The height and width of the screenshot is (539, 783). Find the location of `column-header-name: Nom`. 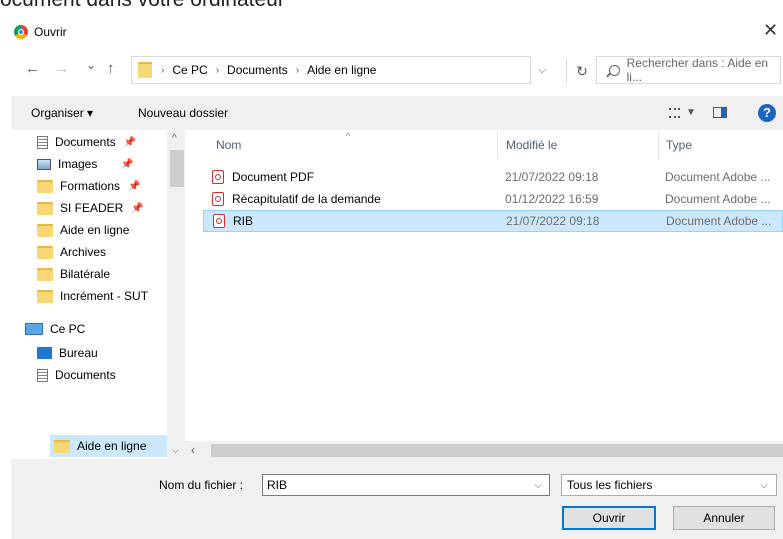

column-header-name: Nom is located at coordinates (228, 145).